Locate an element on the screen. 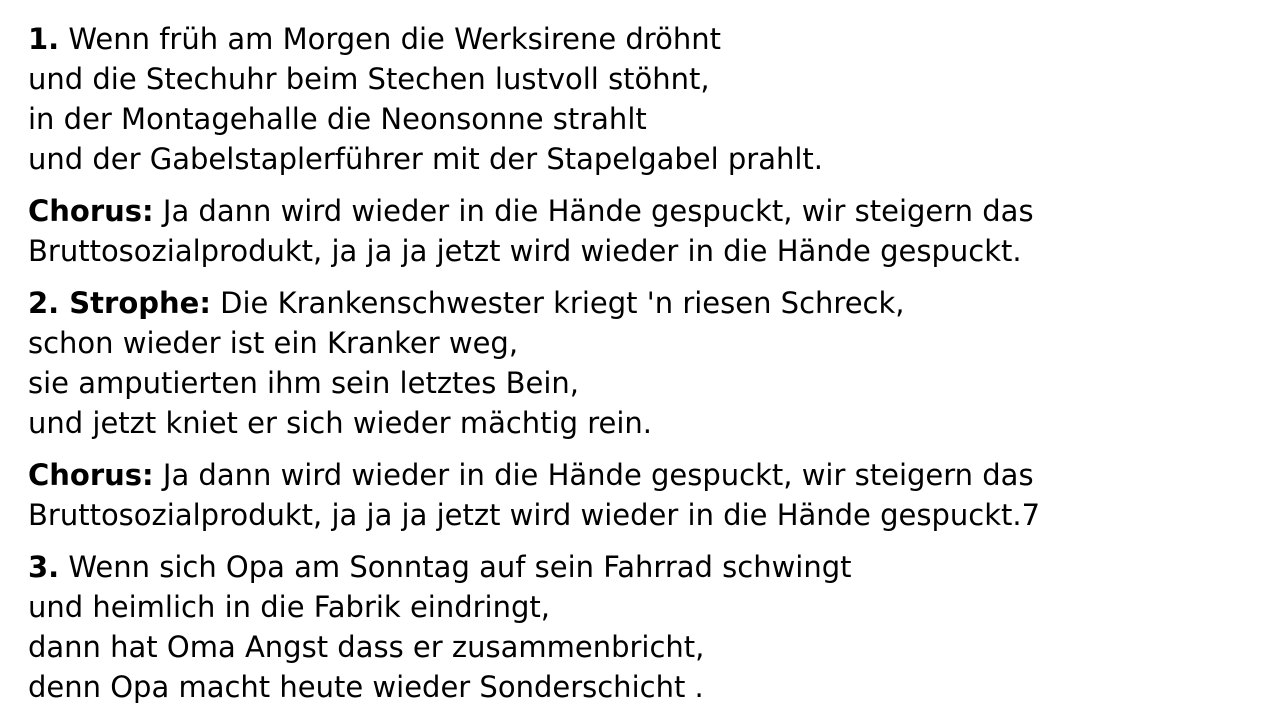 This screenshot has height=720, width=1280. chorus-1-label: Chorus: is located at coordinates (91, 211).